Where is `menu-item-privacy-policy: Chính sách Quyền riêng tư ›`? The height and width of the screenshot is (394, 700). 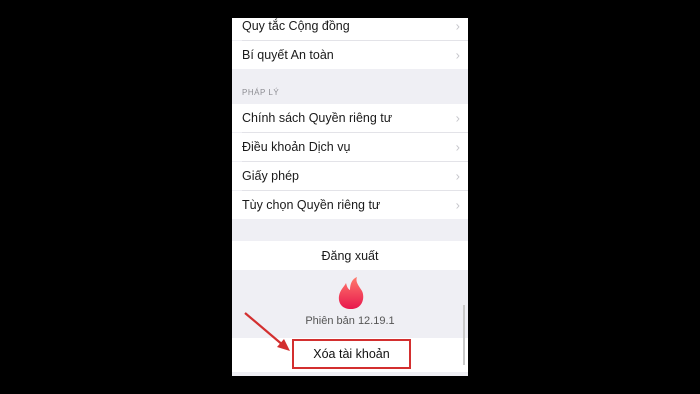 menu-item-privacy-policy: Chính sách Quyền riêng tư › is located at coordinates (350, 118).